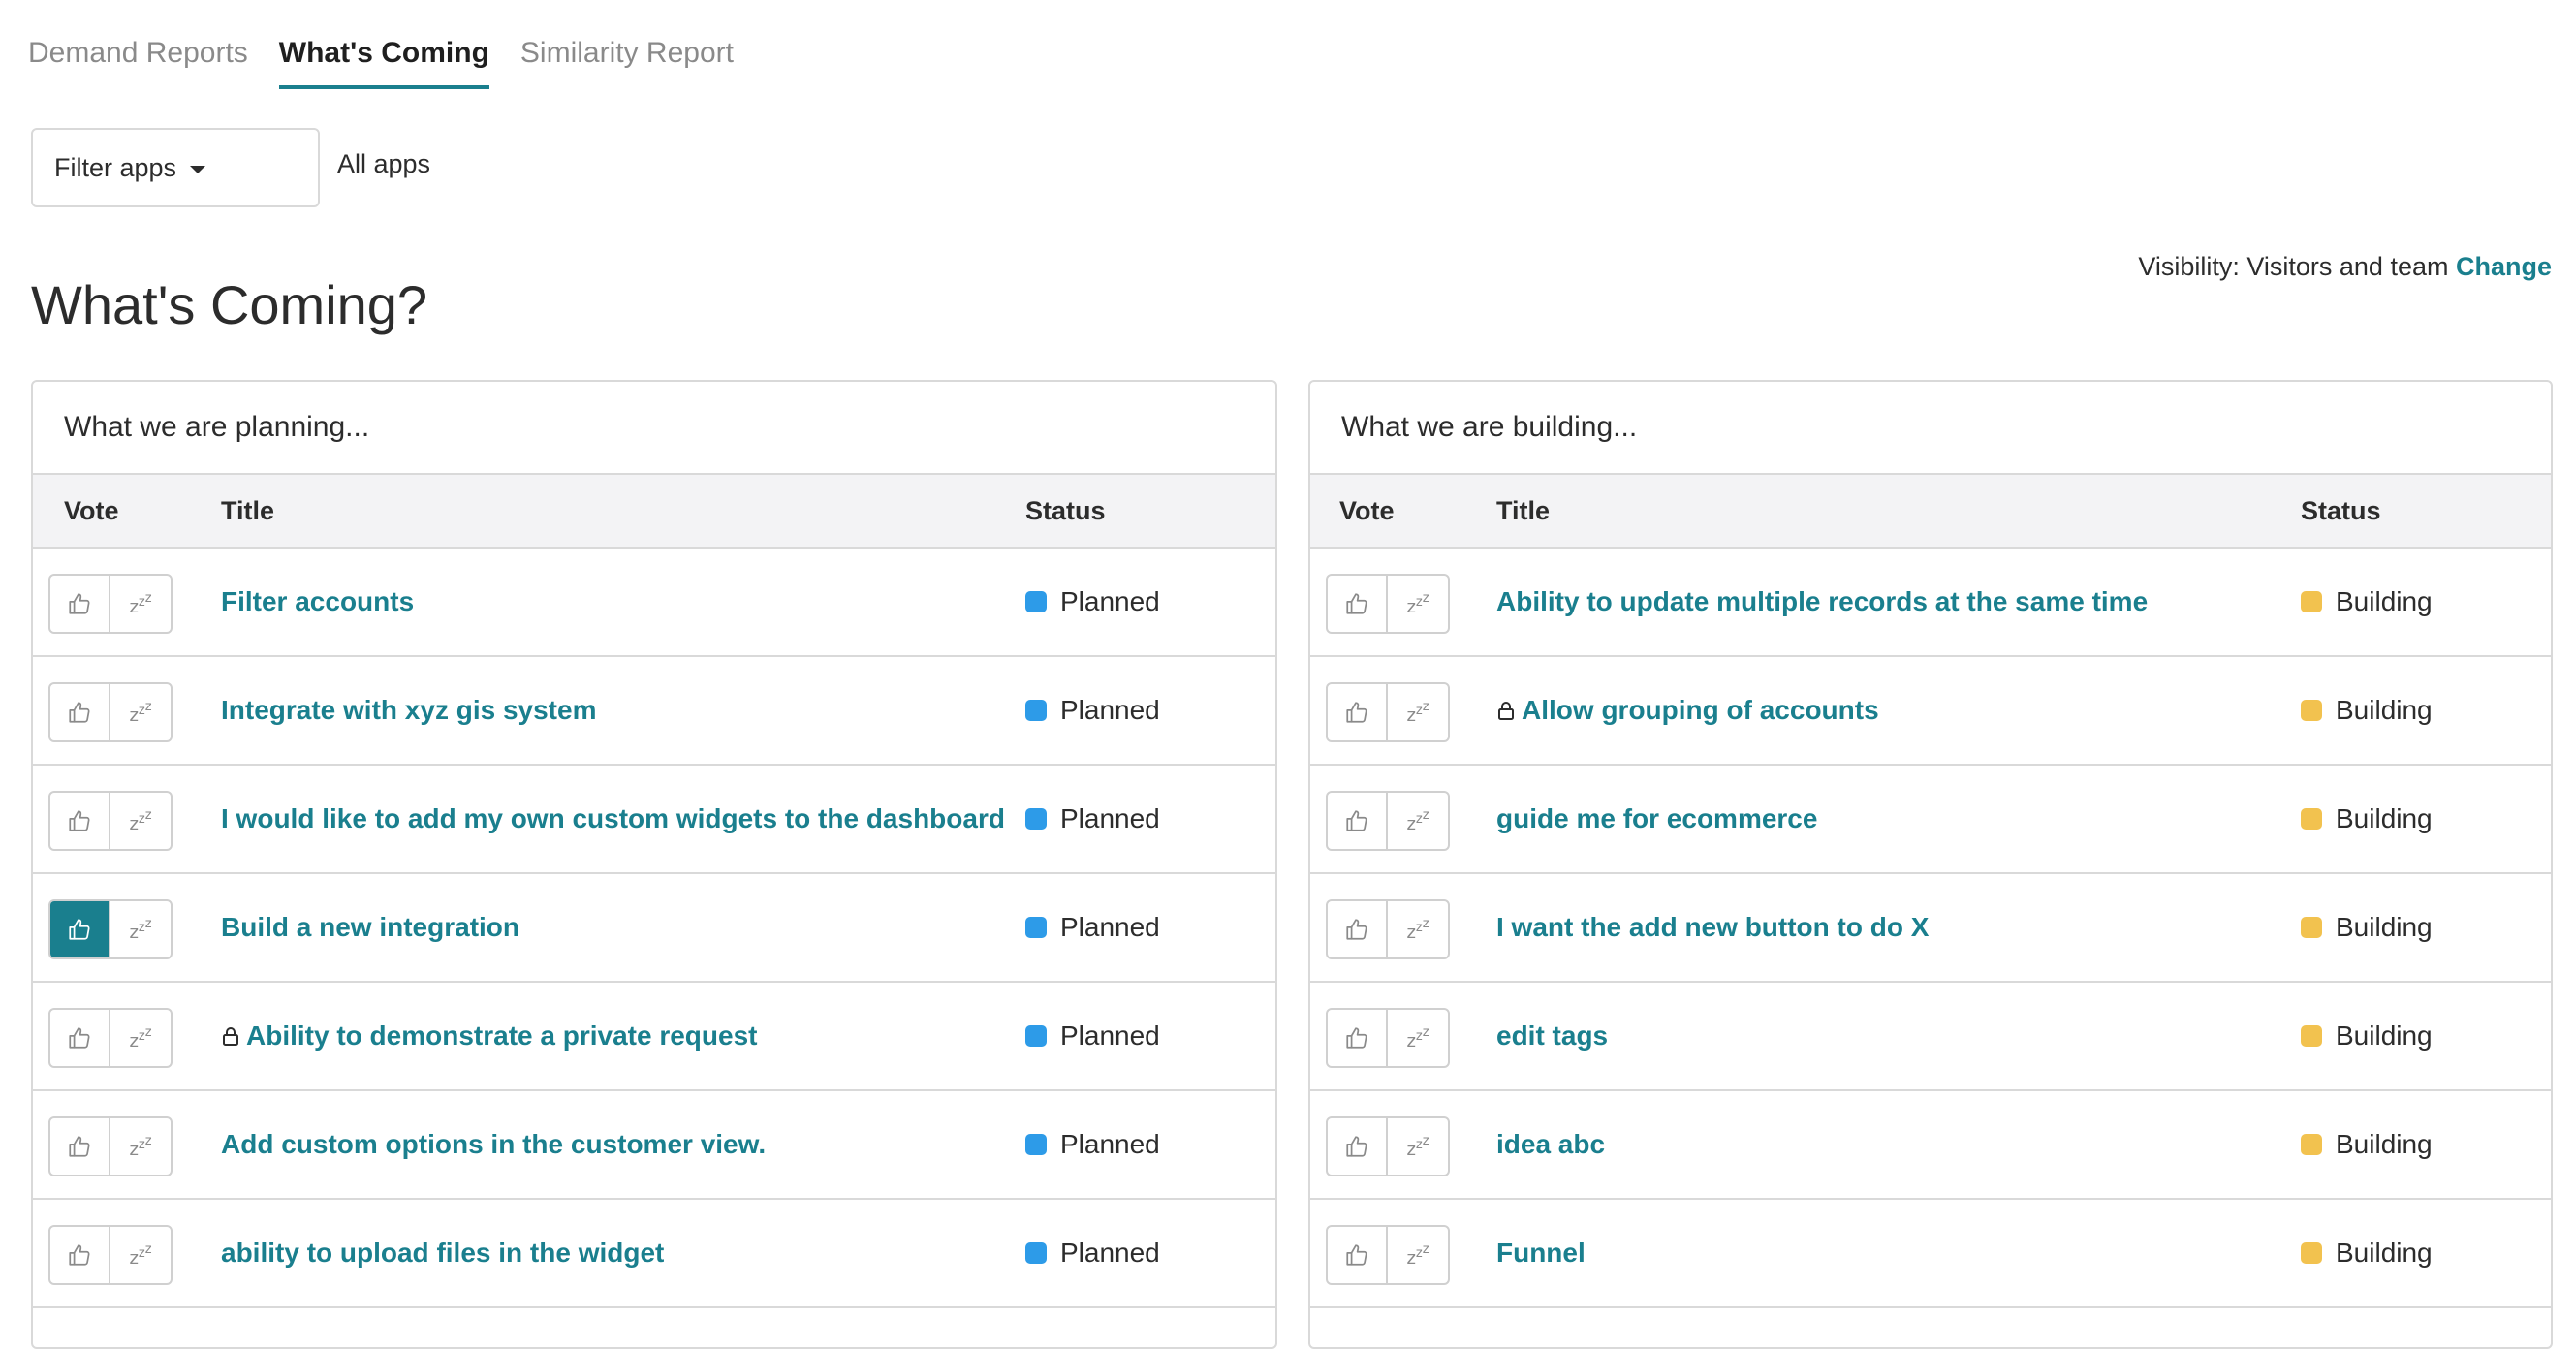  Describe the element at coordinates (138, 63) in the screenshot. I see `tab-demand-reports: Demand Reports` at that location.